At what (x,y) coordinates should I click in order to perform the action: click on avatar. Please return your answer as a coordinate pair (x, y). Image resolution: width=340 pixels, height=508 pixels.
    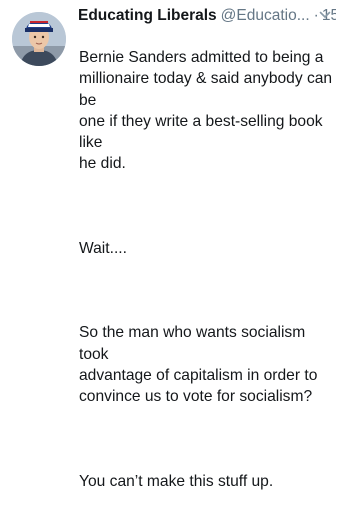
    Looking at the image, I should click on (39, 39).